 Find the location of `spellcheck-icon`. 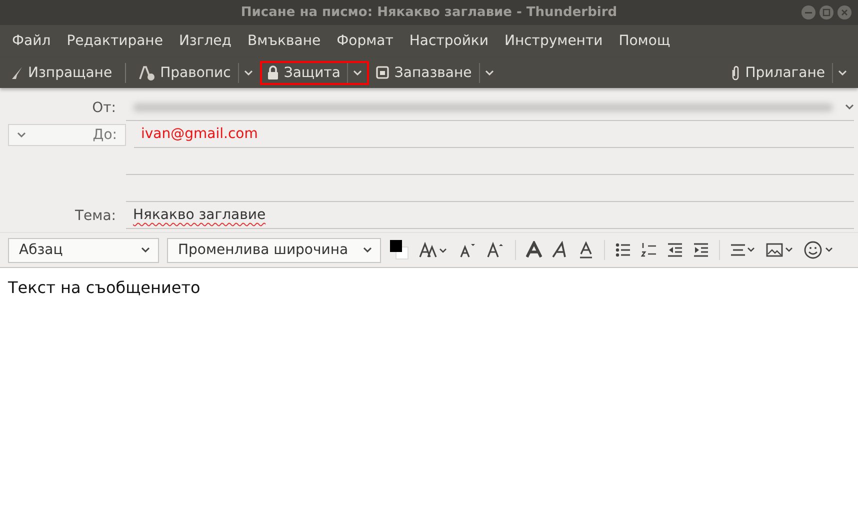

spellcheck-icon is located at coordinates (147, 72).